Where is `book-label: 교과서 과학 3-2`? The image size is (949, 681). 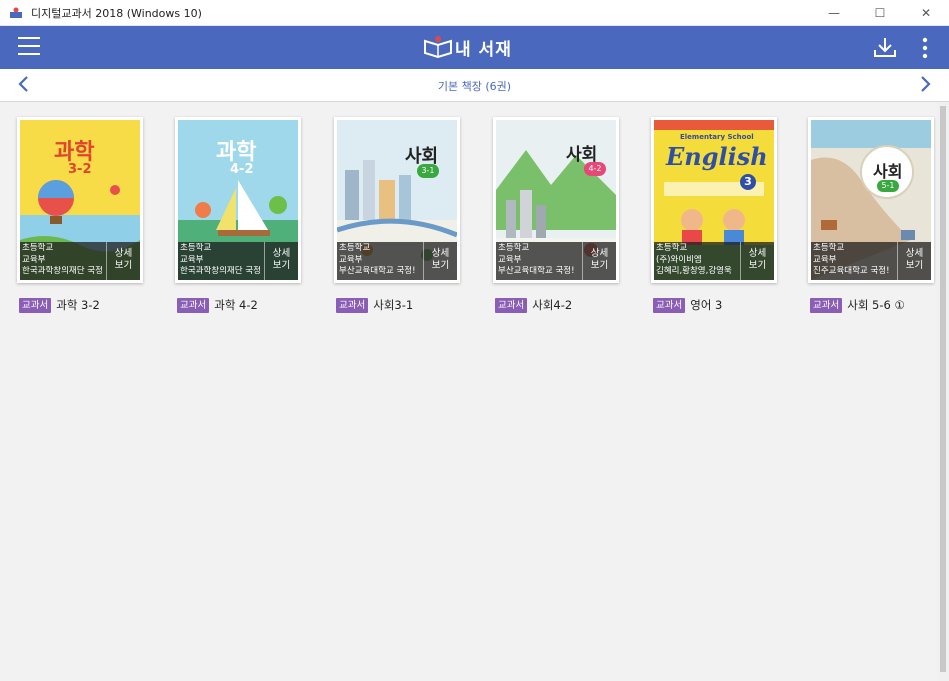
book-label: 교과서 과학 3-2 is located at coordinates (82, 305).